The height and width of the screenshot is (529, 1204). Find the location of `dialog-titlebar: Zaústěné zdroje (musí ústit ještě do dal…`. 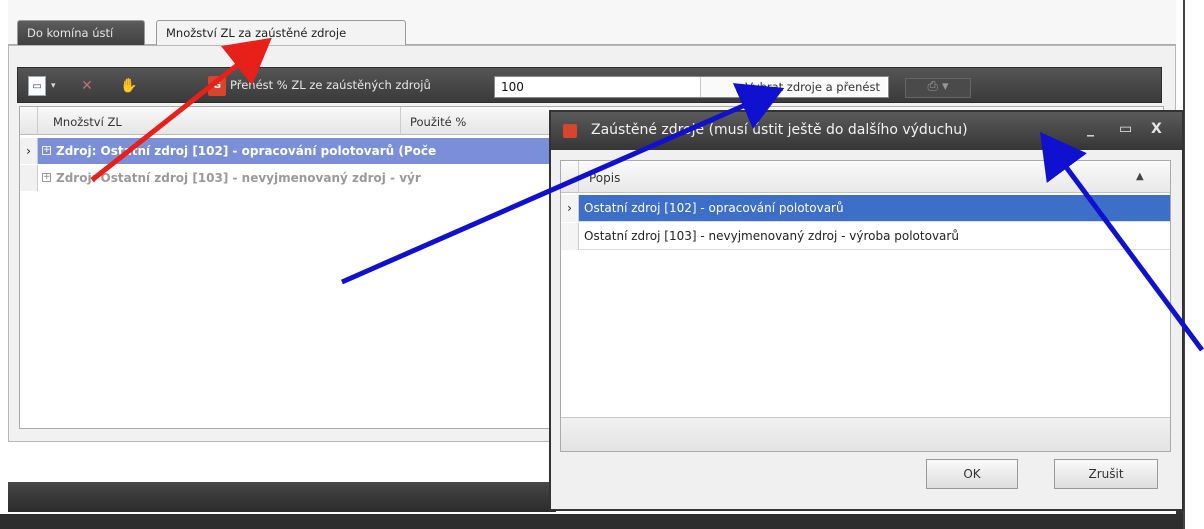

dialog-titlebar: Zaústěné zdroje (musí ústit ještě do dal… is located at coordinates (866, 131).